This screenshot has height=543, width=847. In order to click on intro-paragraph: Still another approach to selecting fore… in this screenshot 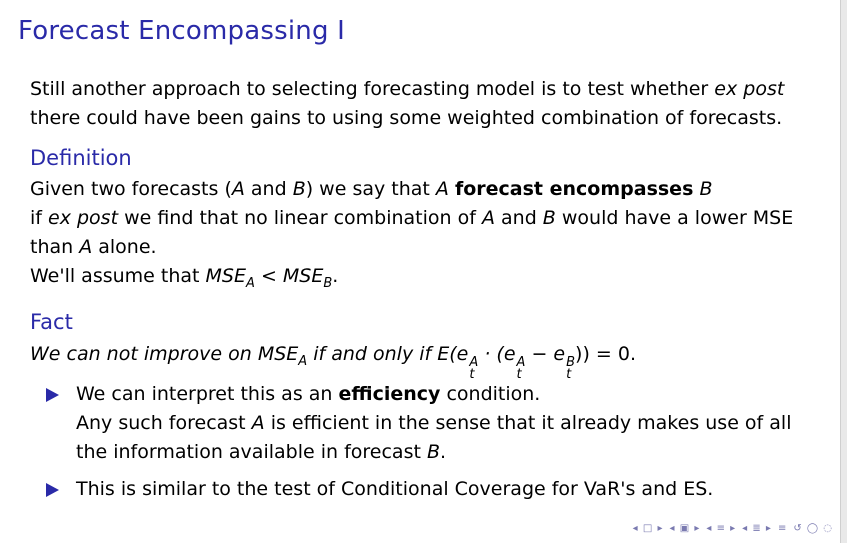, I will do `click(407, 103)`.